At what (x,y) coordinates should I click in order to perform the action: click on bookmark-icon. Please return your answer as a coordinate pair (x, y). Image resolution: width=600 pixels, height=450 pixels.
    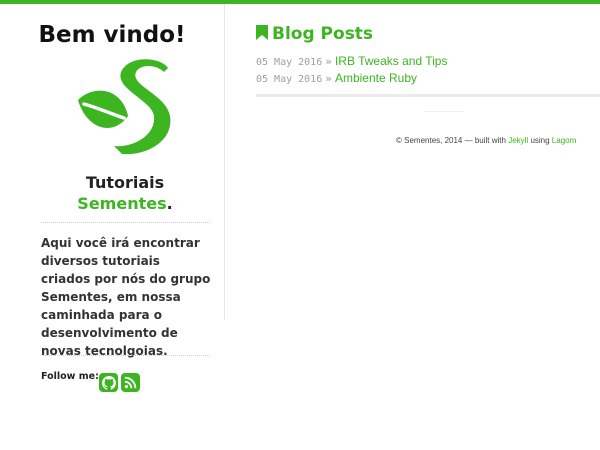
    Looking at the image, I should click on (262, 32).